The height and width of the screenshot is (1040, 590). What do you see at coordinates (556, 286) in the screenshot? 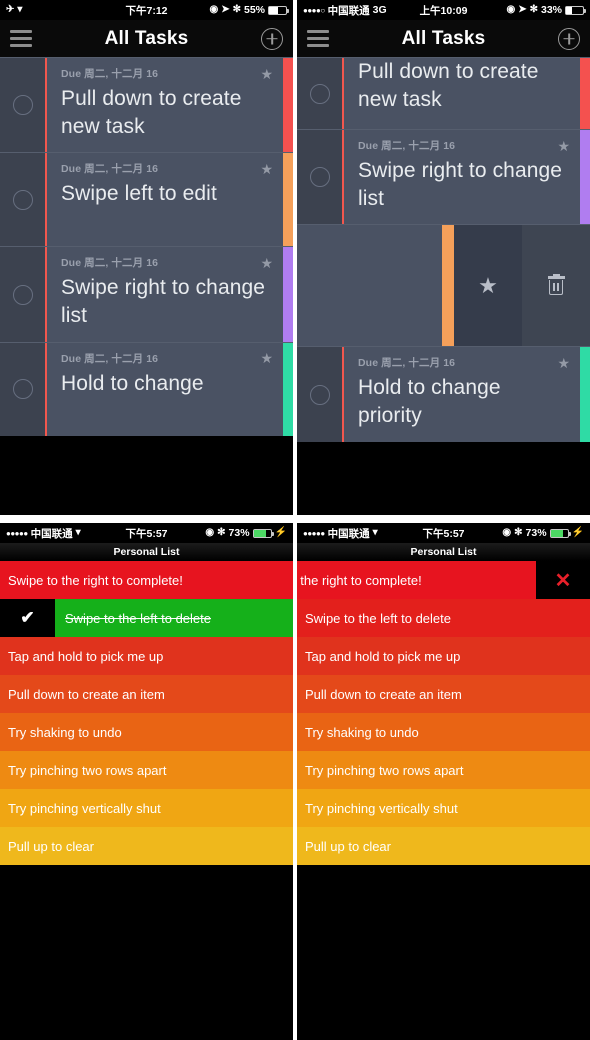
I see `delete-button` at bounding box center [556, 286].